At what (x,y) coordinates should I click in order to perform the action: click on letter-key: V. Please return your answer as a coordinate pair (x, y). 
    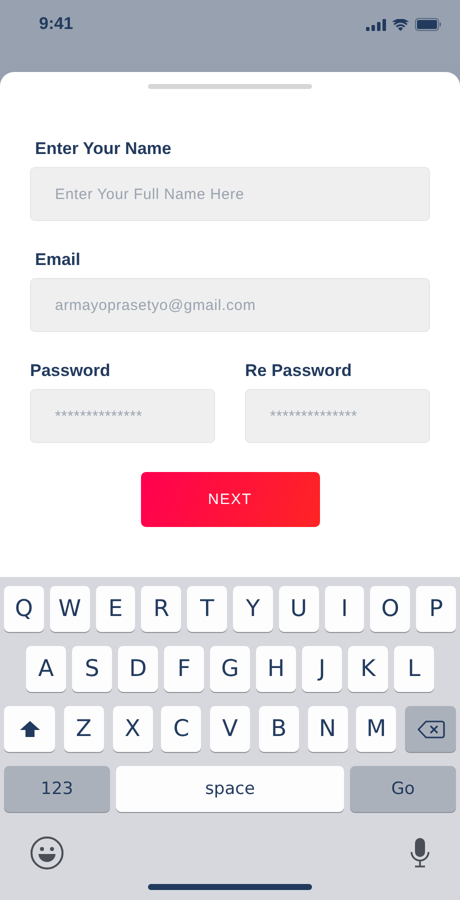
    Looking at the image, I should click on (230, 729).